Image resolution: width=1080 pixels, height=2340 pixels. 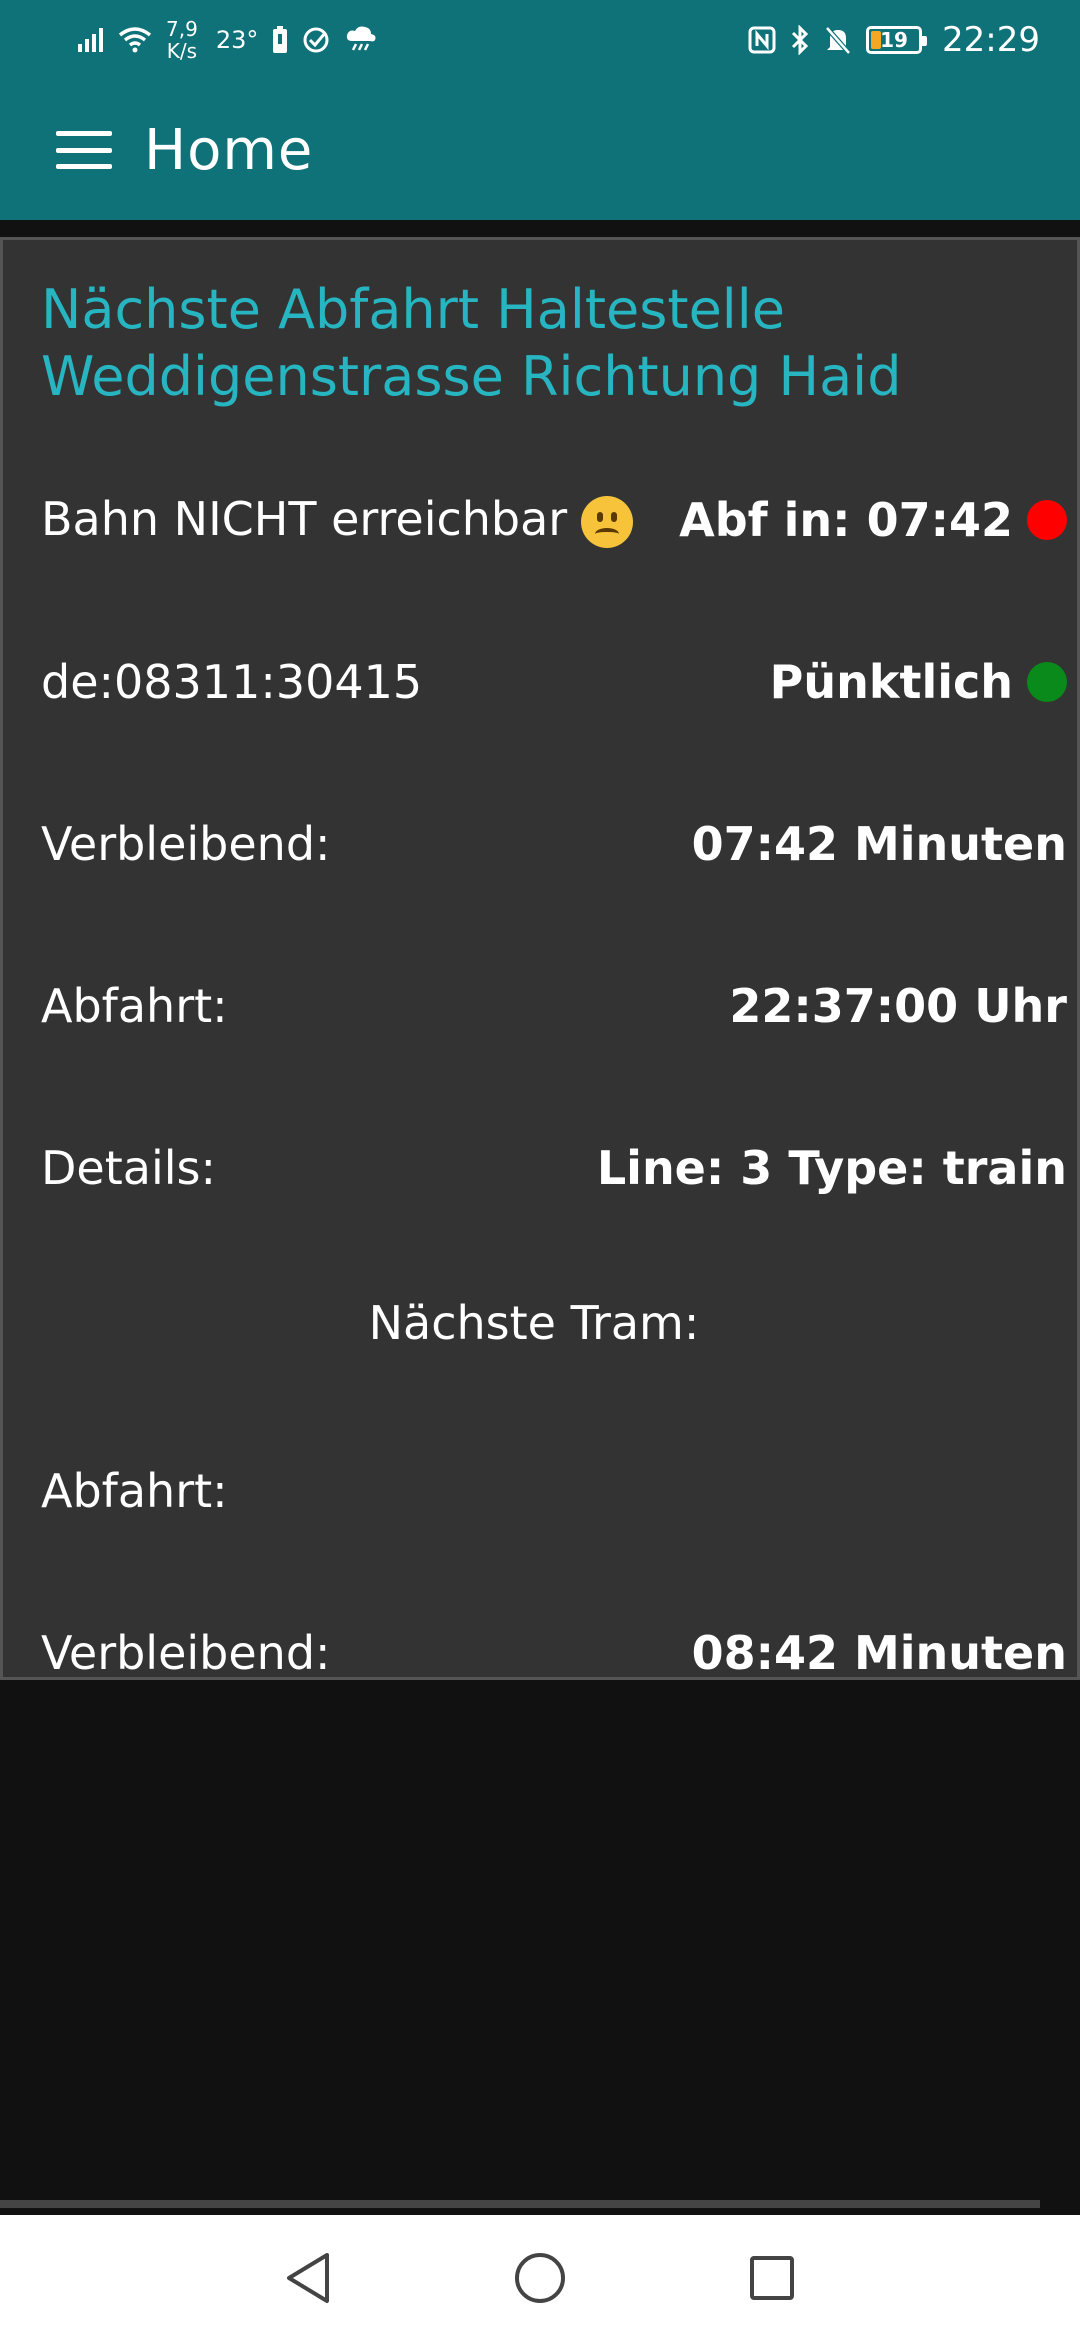 I want to click on bell-muted-icon, so click(x=838, y=40).